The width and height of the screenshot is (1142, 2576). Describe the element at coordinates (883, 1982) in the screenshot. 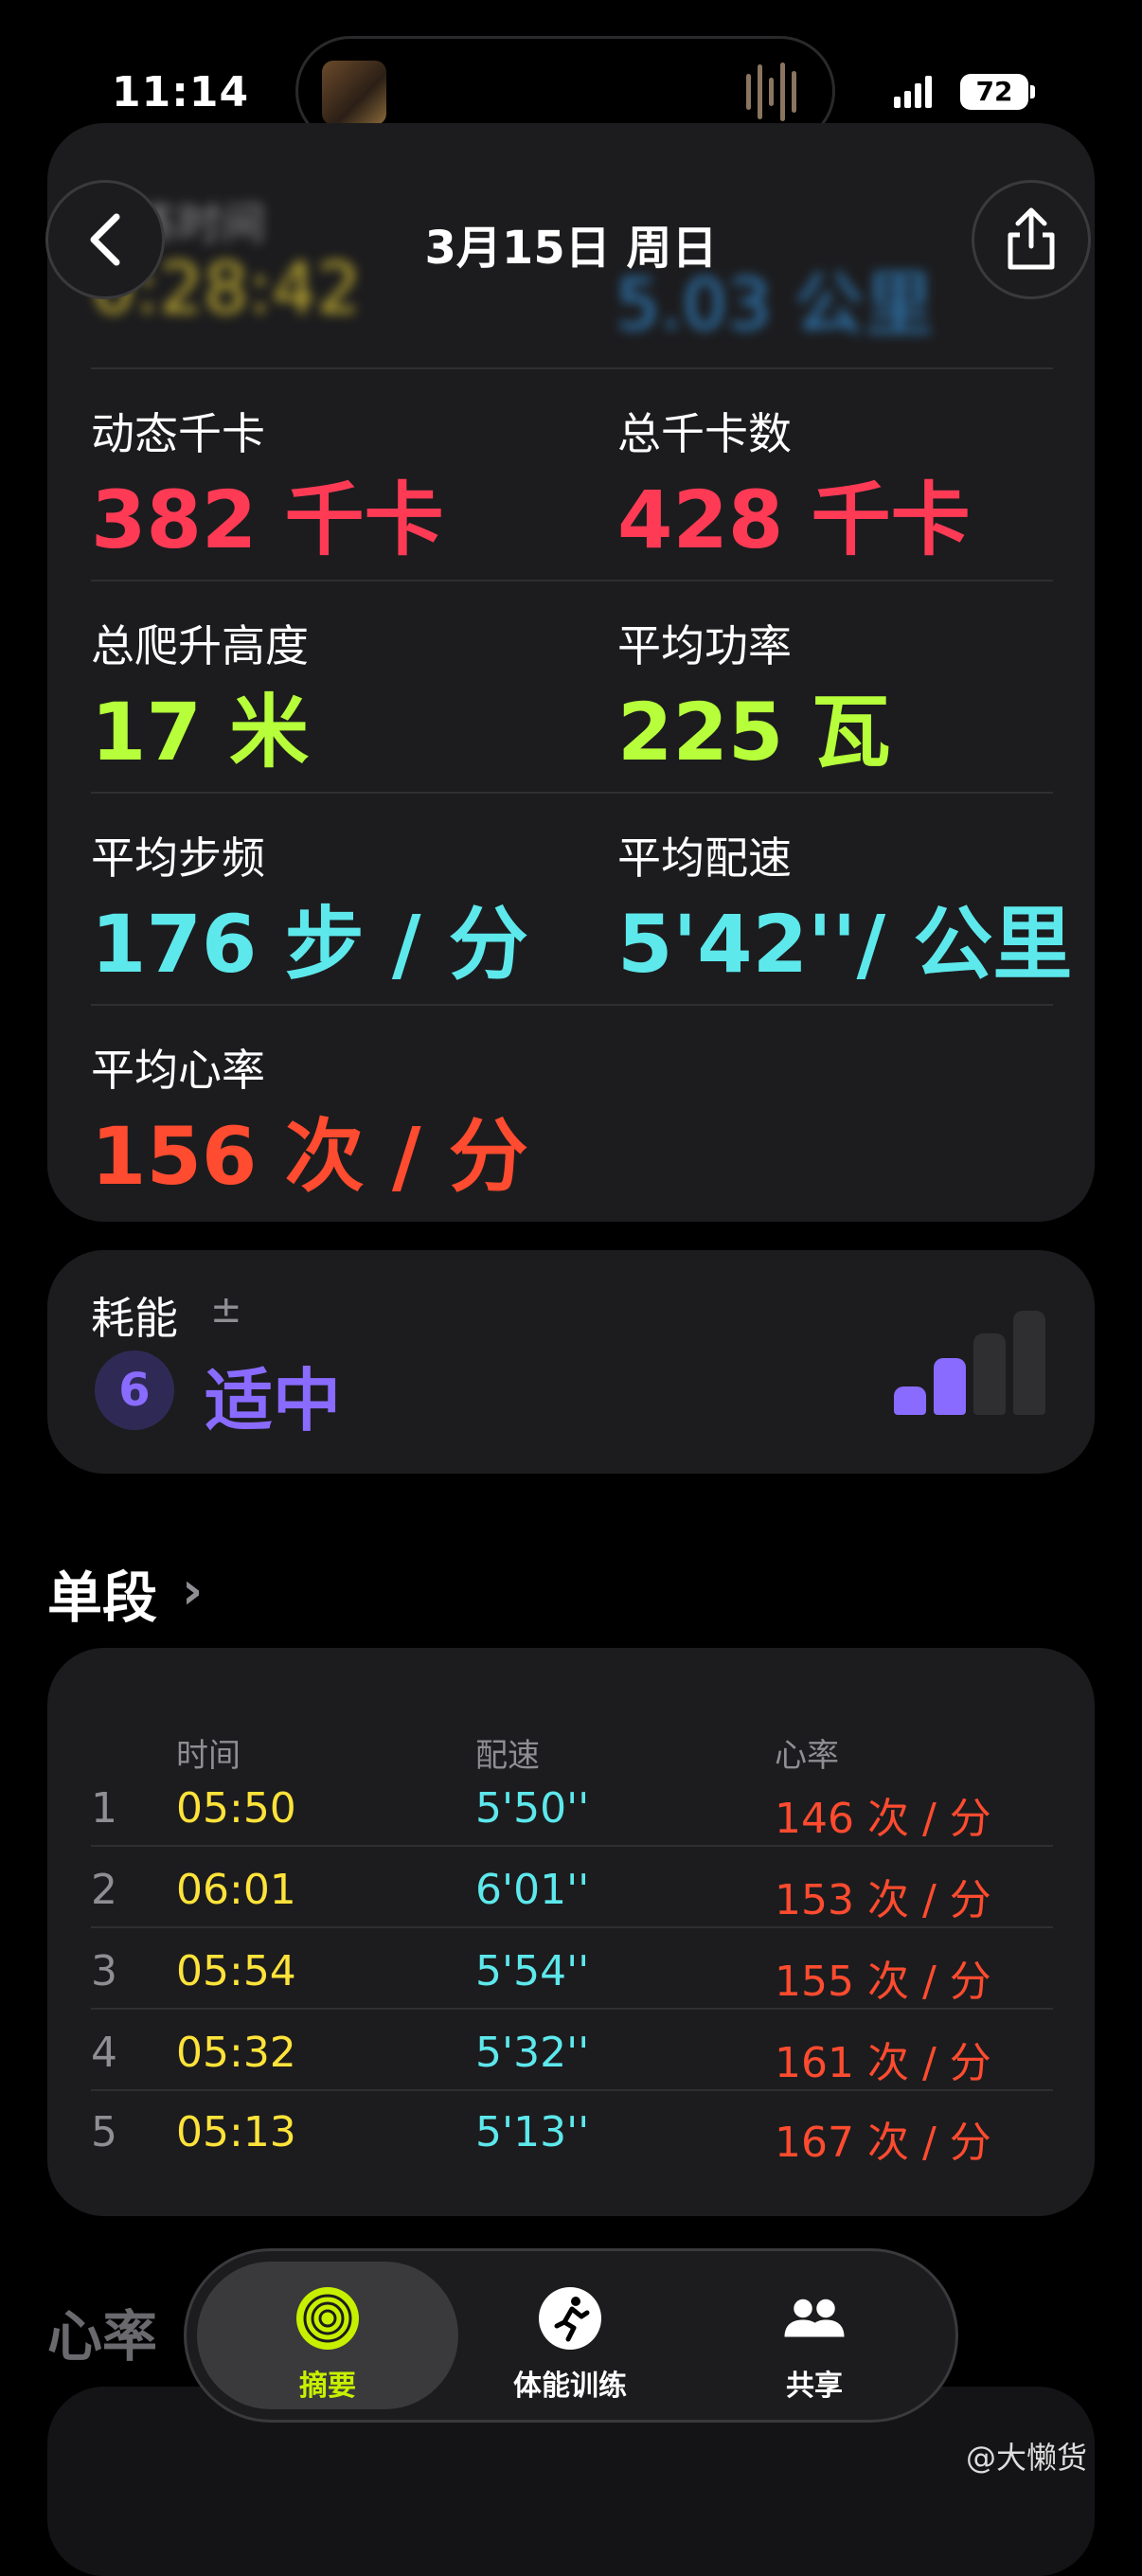

I see `split-heart-rate: 155 次 / 分` at that location.